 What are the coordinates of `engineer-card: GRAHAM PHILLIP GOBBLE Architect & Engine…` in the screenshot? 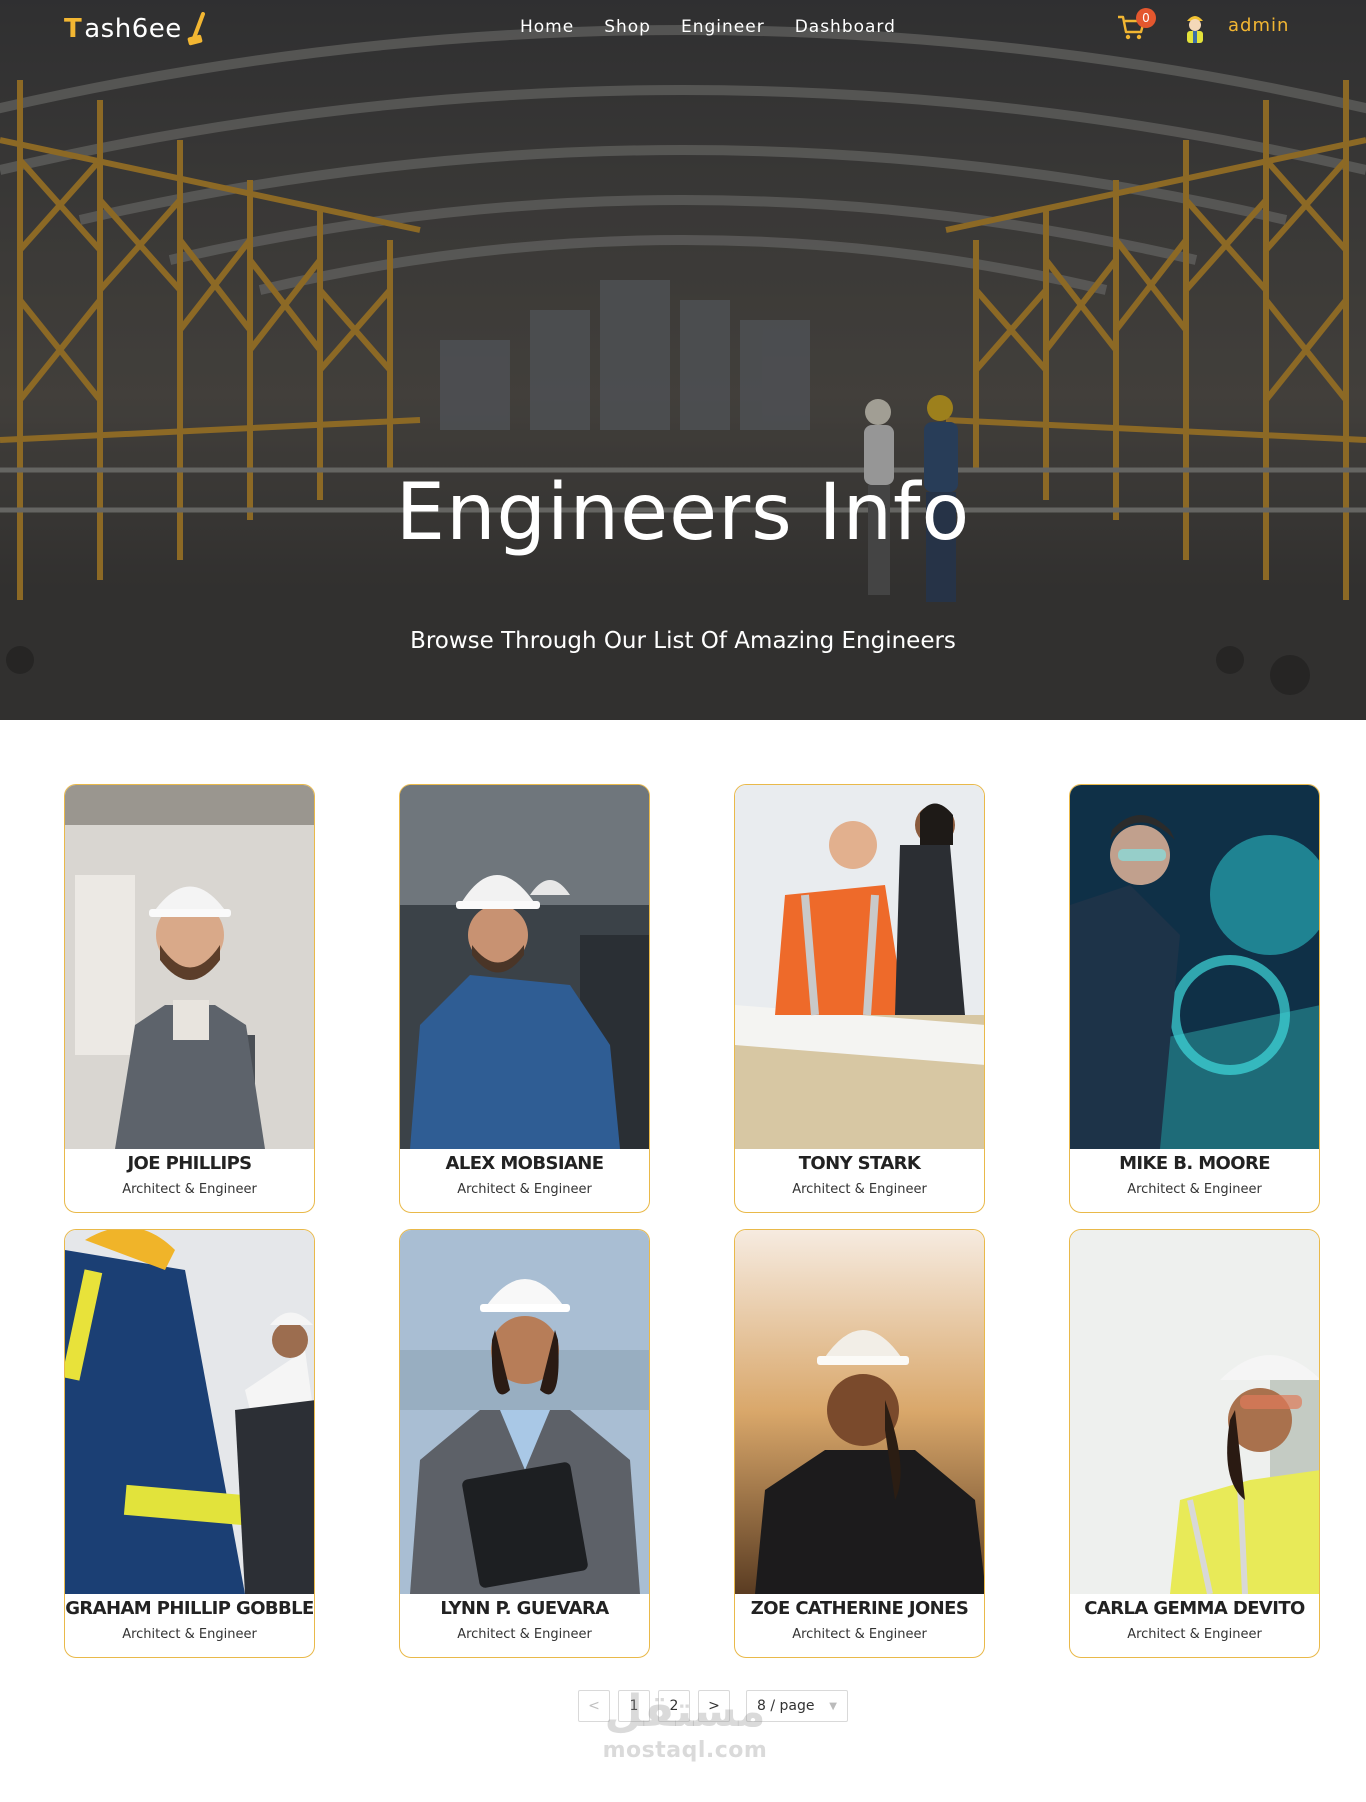 It's located at (189, 1443).